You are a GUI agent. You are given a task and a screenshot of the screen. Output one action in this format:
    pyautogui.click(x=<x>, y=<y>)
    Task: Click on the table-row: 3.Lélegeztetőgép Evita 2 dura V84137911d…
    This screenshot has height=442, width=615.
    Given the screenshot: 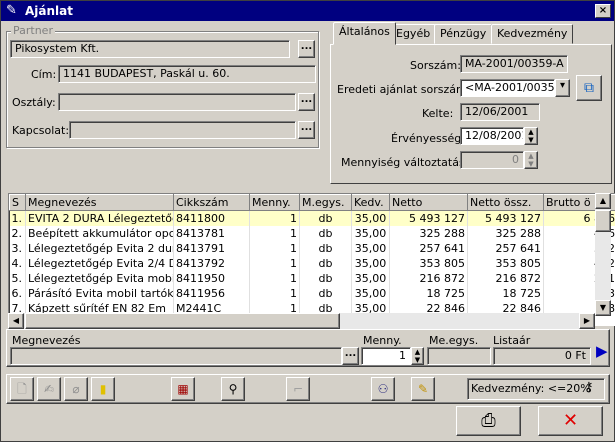 What is the action you would take?
    pyautogui.click(x=312, y=248)
    